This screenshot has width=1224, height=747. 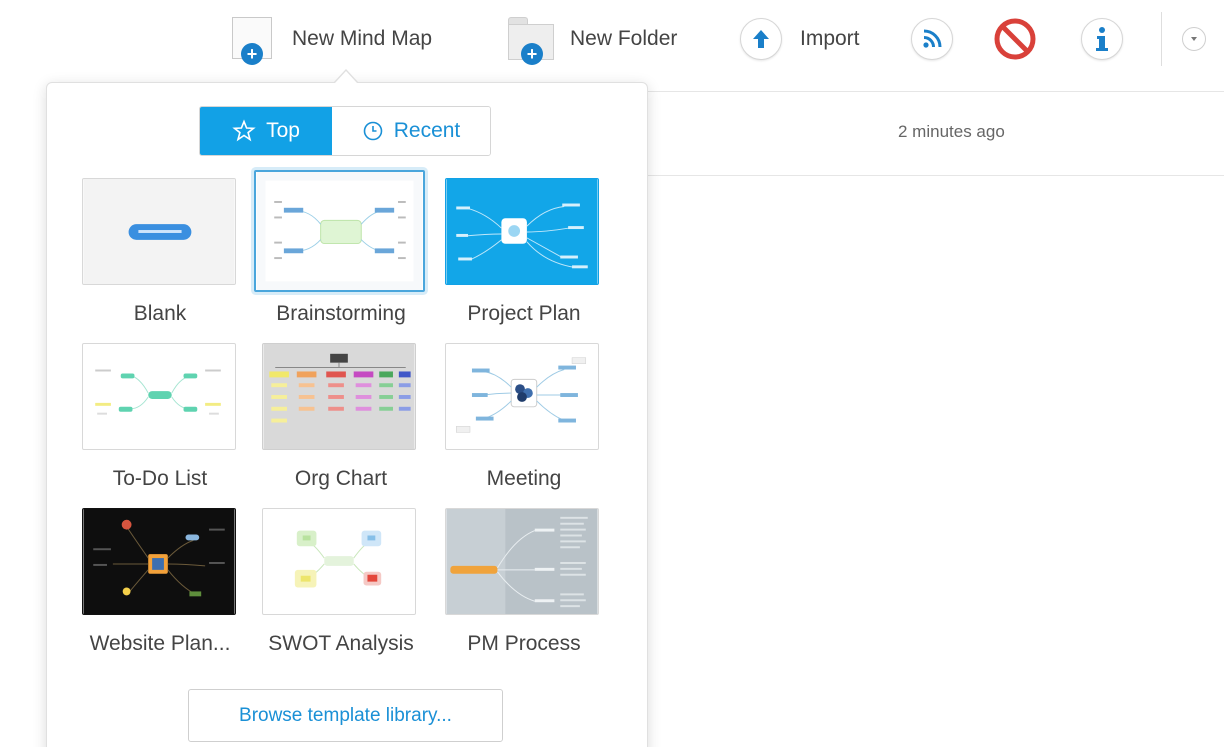 I want to click on document-plus-icon: +, so click(x=254, y=39).